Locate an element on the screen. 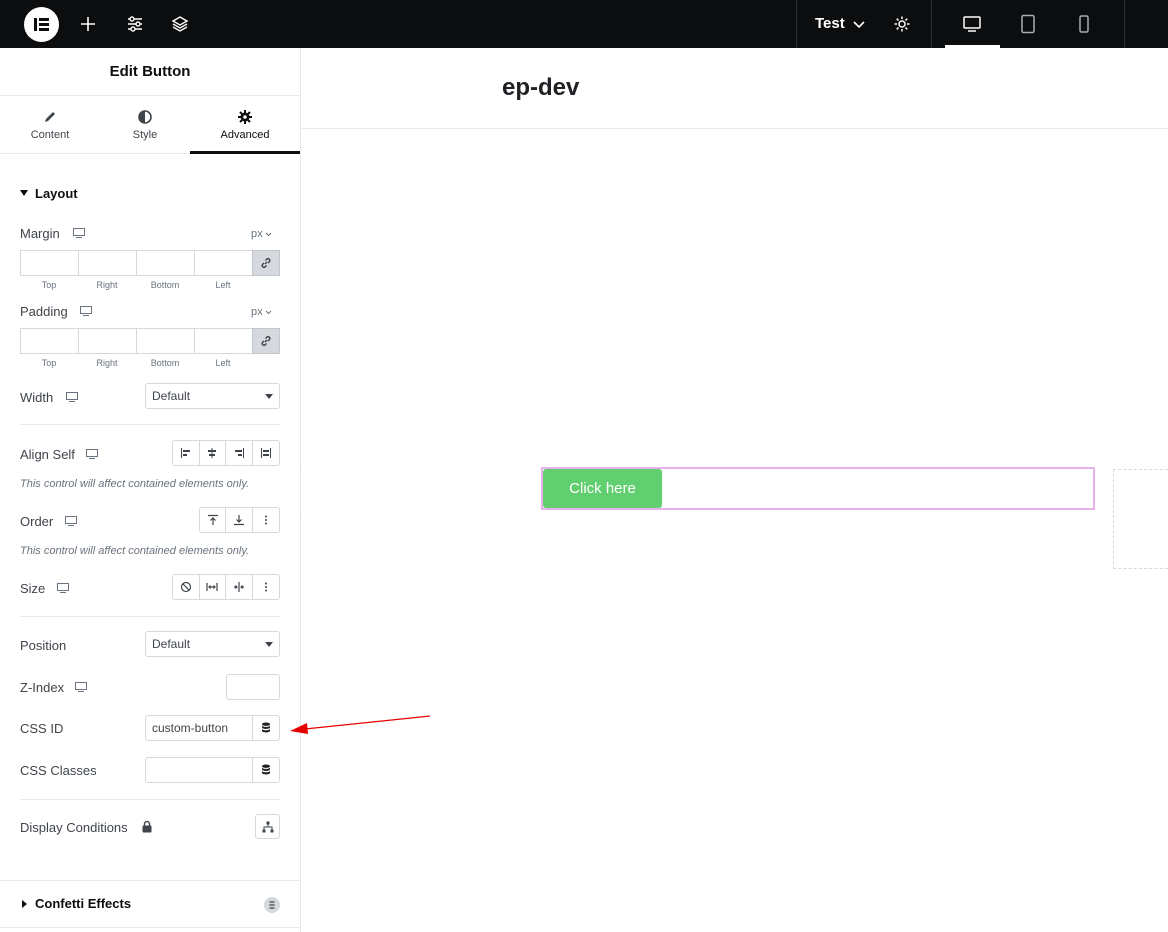 The width and height of the screenshot is (1168, 932). tab-label: Content is located at coordinates (50, 135).